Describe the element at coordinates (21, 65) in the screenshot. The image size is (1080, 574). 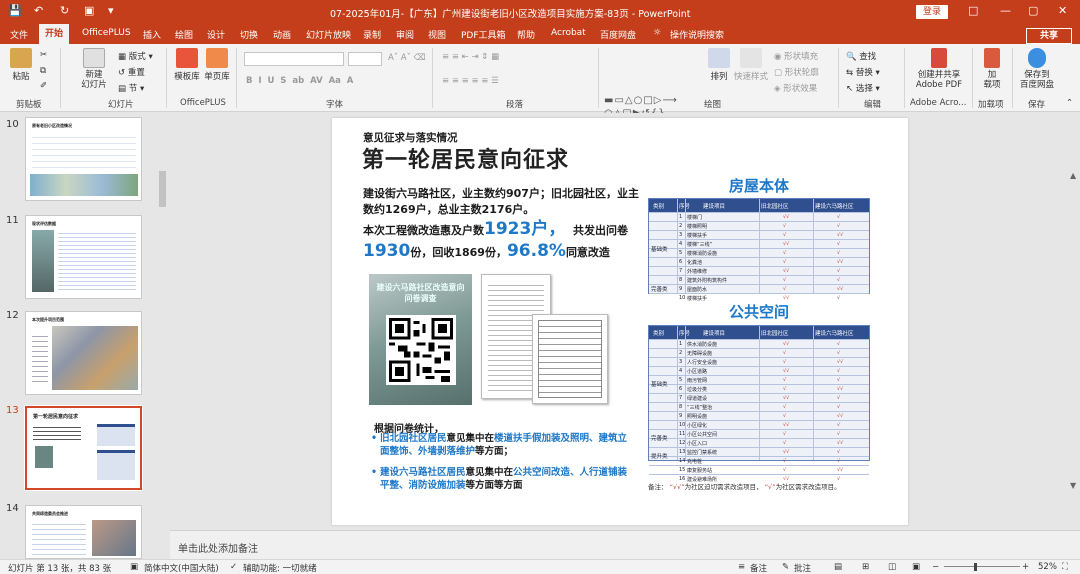
I see `paste-button: 粘贴` at that location.